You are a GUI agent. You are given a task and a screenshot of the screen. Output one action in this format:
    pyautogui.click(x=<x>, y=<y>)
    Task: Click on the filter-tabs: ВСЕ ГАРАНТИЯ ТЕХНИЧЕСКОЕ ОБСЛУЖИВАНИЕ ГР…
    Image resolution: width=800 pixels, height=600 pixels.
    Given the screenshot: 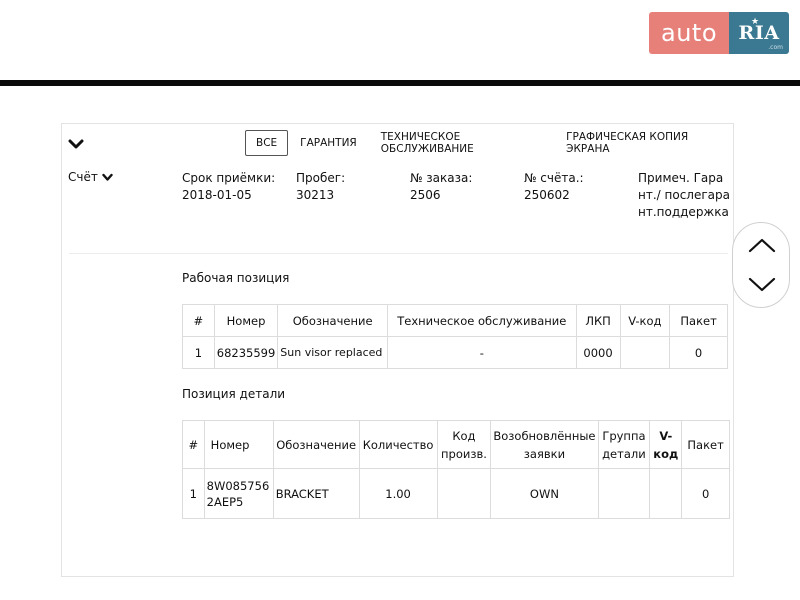 What is the action you would take?
    pyautogui.click(x=489, y=143)
    